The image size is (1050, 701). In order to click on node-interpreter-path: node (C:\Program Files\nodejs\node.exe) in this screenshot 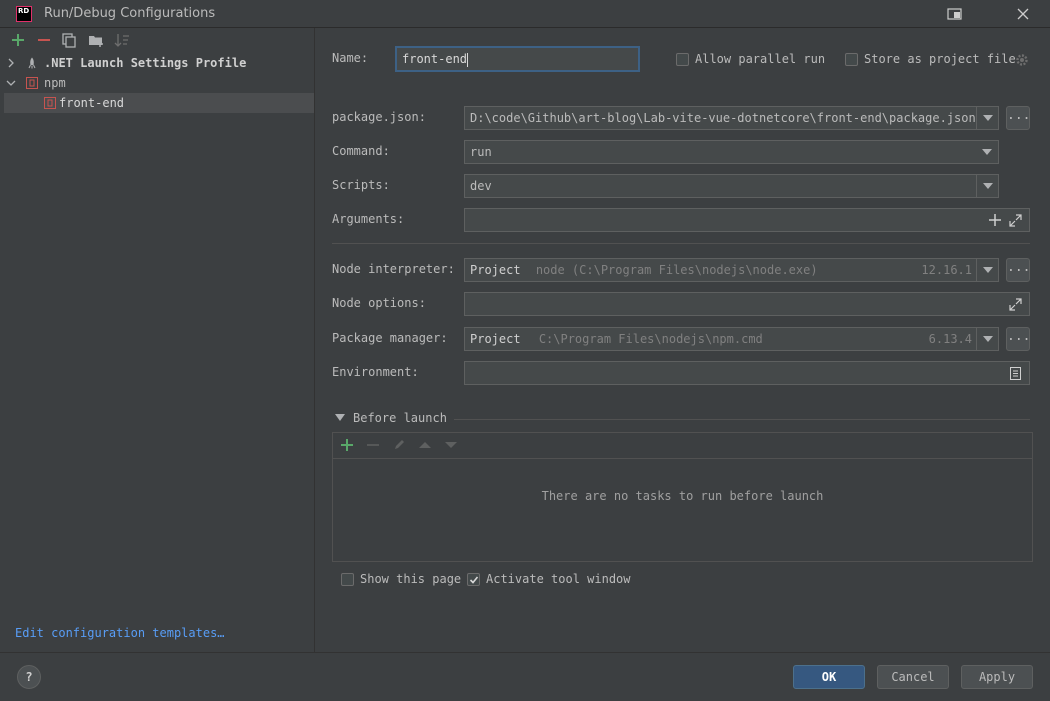, I will do `click(676, 270)`.